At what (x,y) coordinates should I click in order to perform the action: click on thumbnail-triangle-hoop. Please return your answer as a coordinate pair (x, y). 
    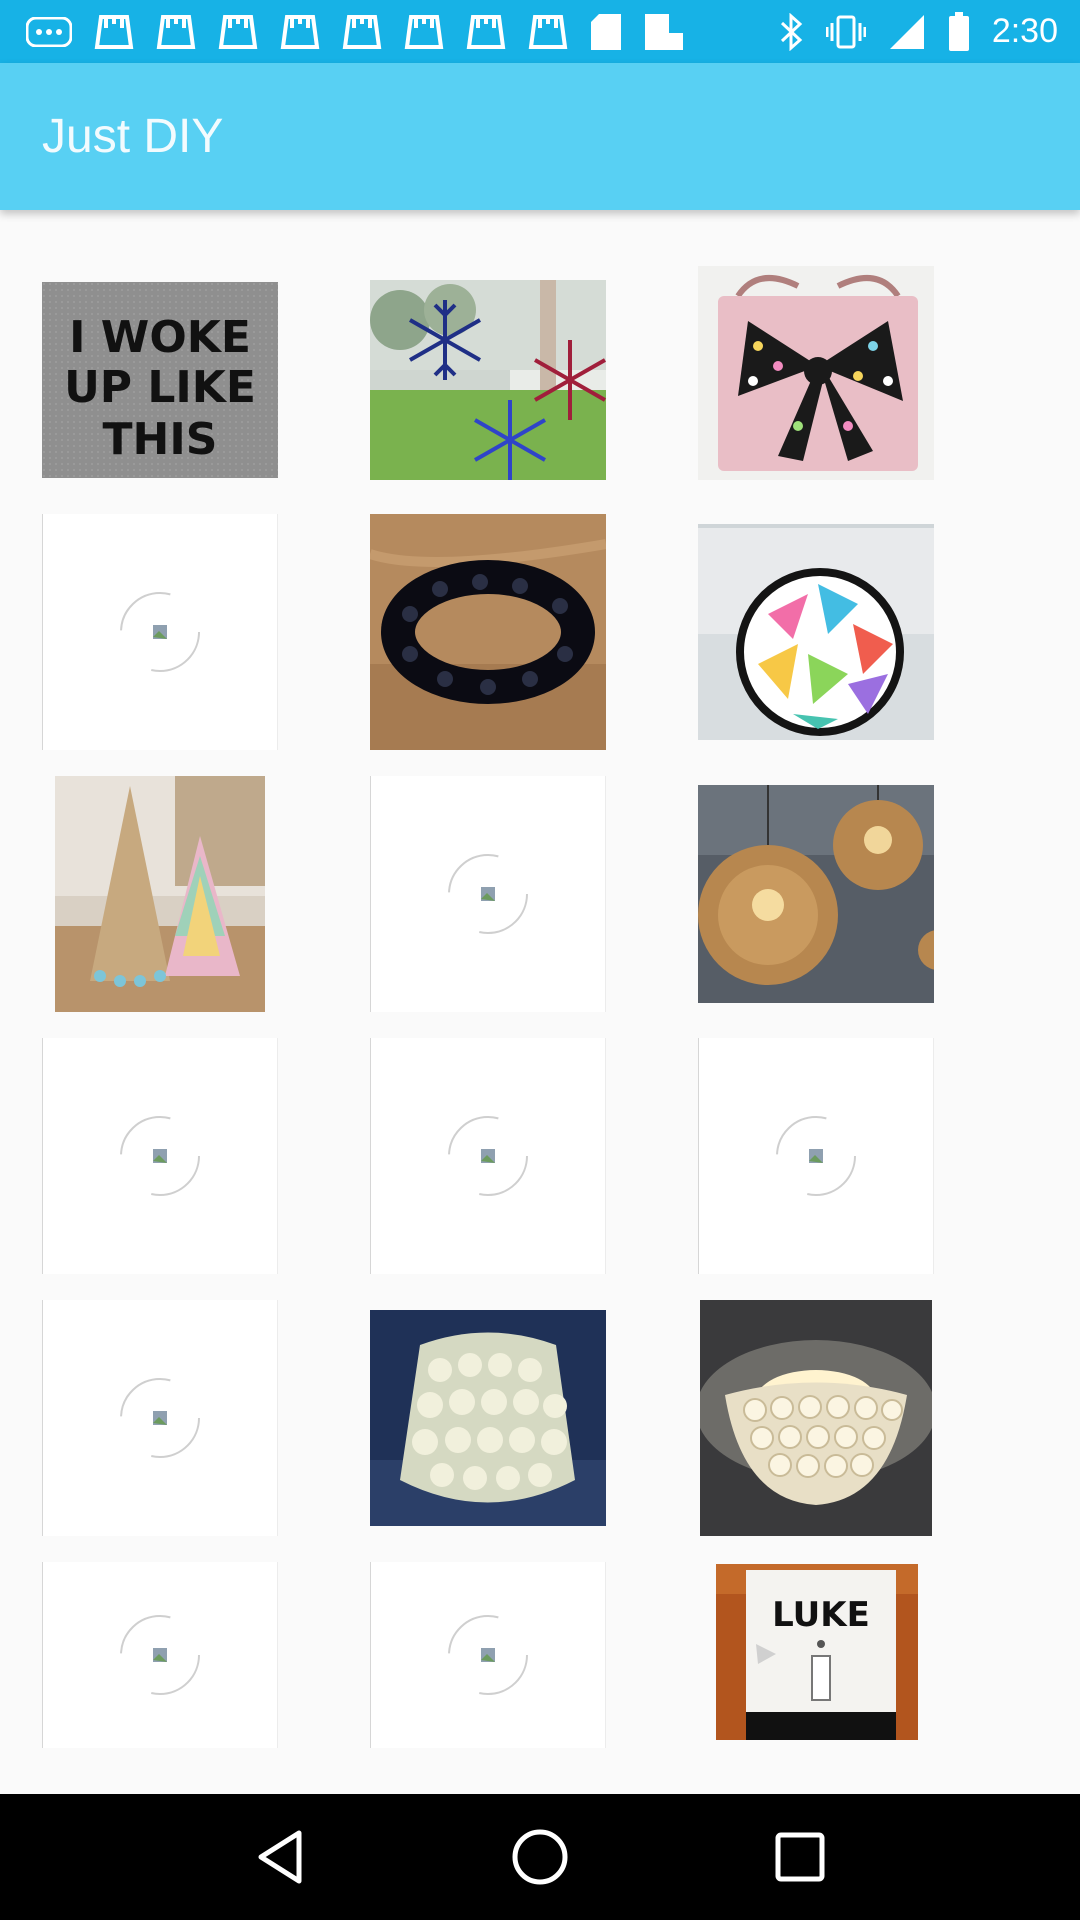
    Looking at the image, I should click on (816, 632).